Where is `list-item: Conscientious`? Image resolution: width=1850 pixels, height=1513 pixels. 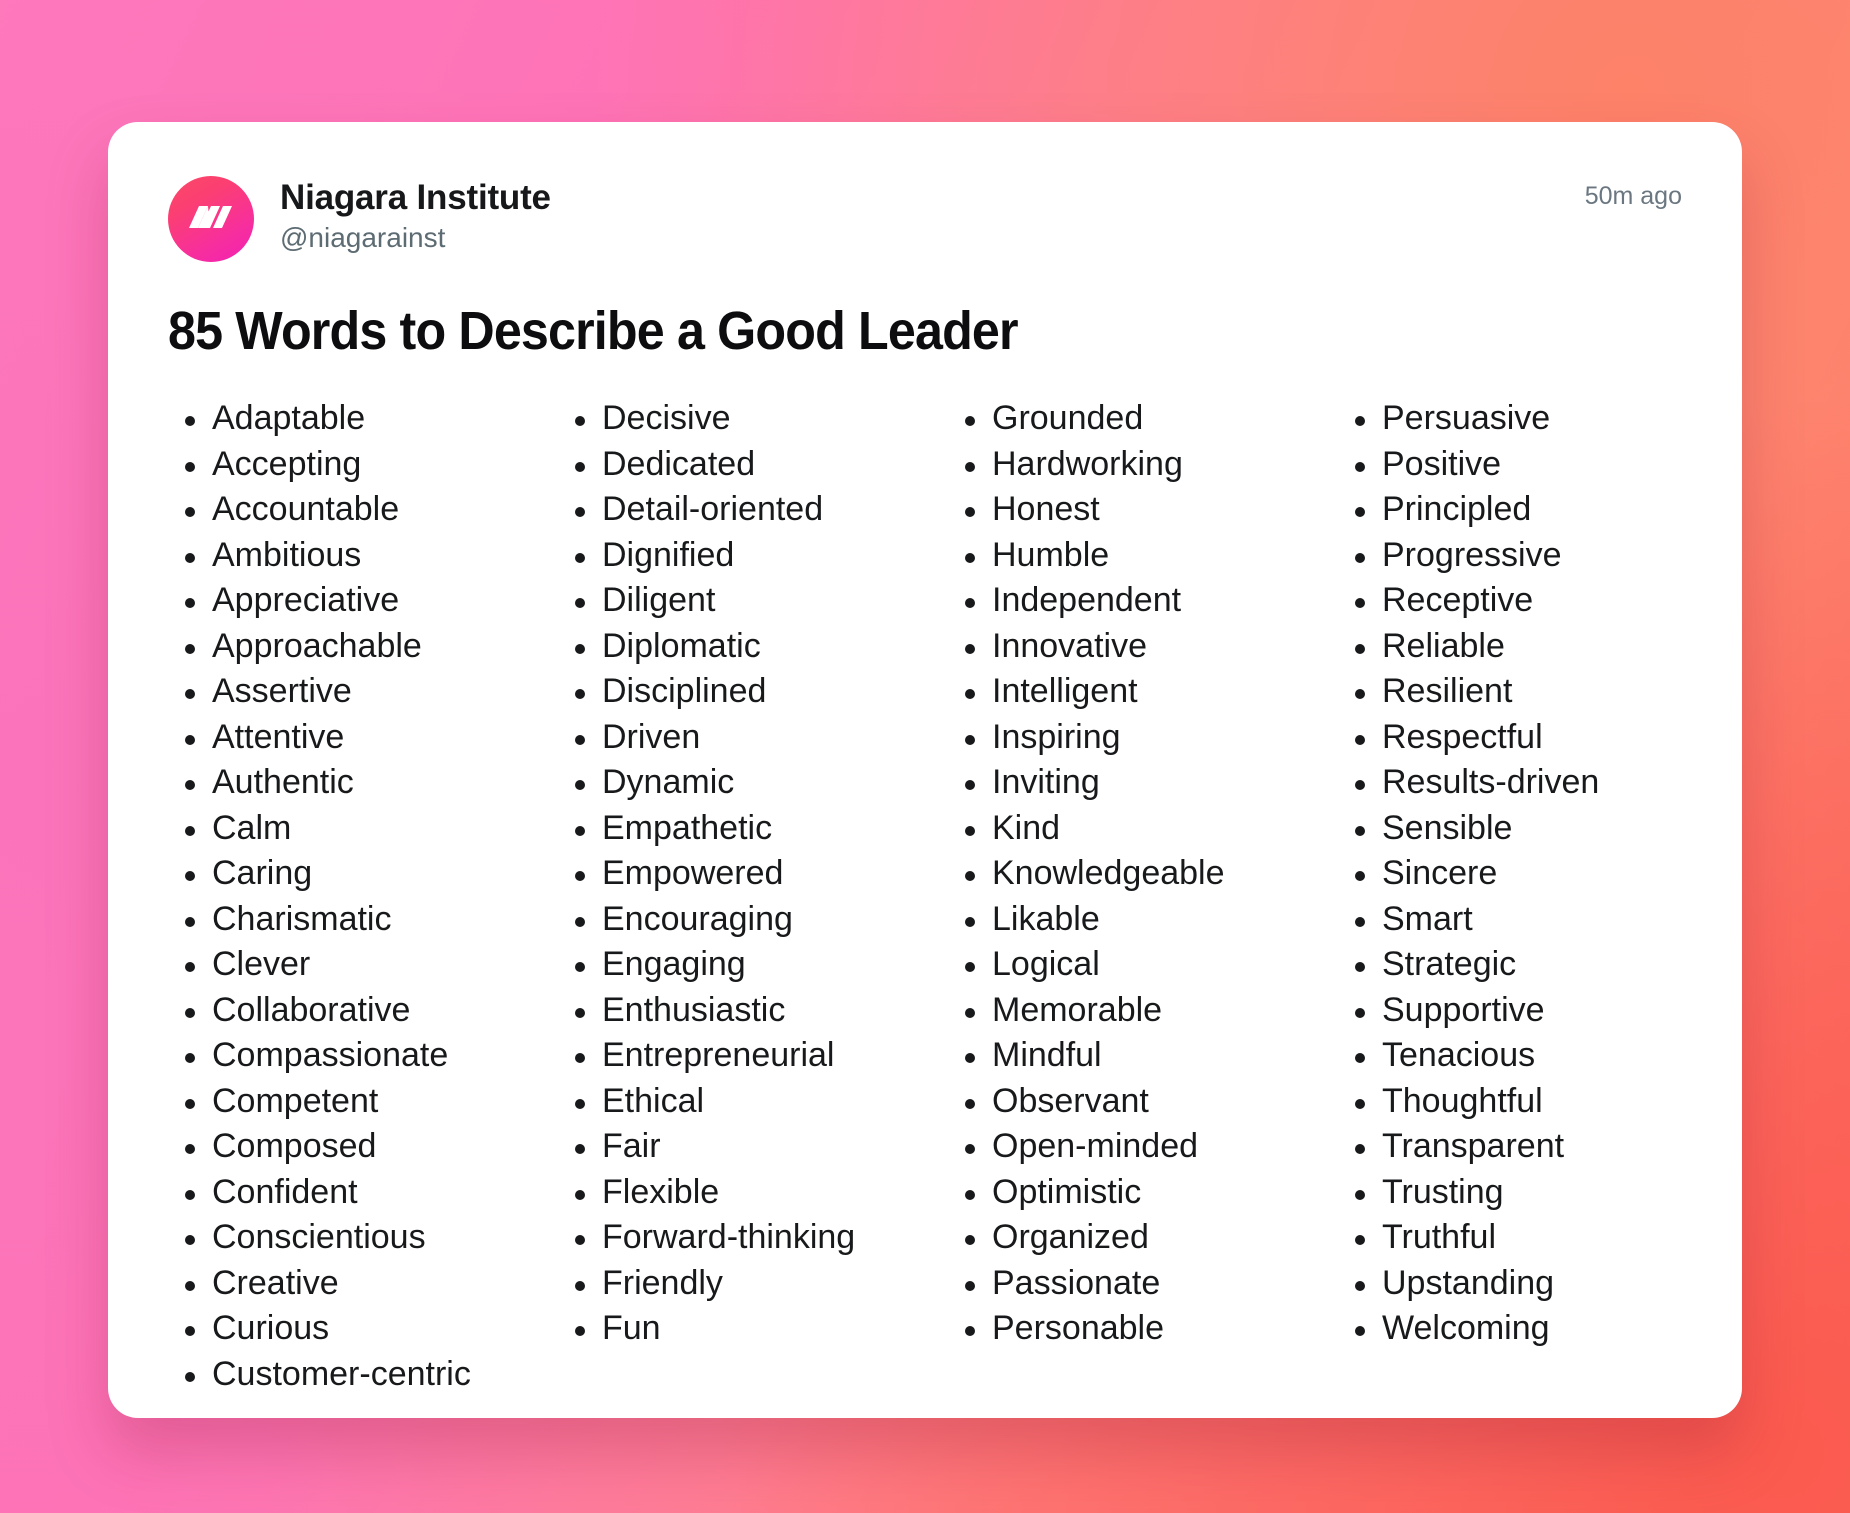 list-item: Conscientious is located at coordinates (371, 1238).